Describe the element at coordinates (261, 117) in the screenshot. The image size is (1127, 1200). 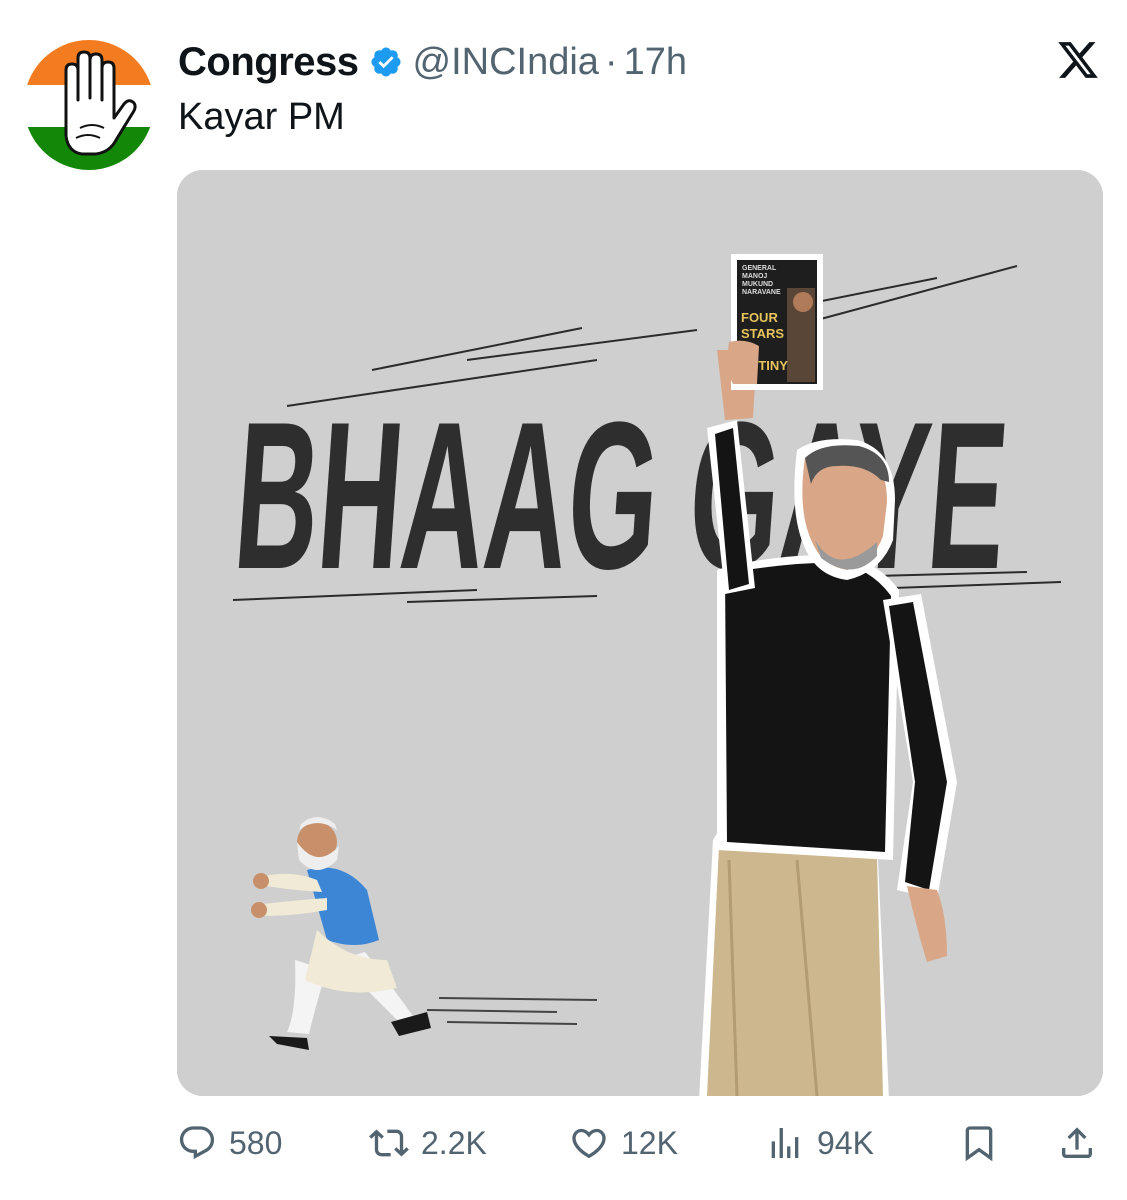
I see `tweet-text: Kayar PM` at that location.